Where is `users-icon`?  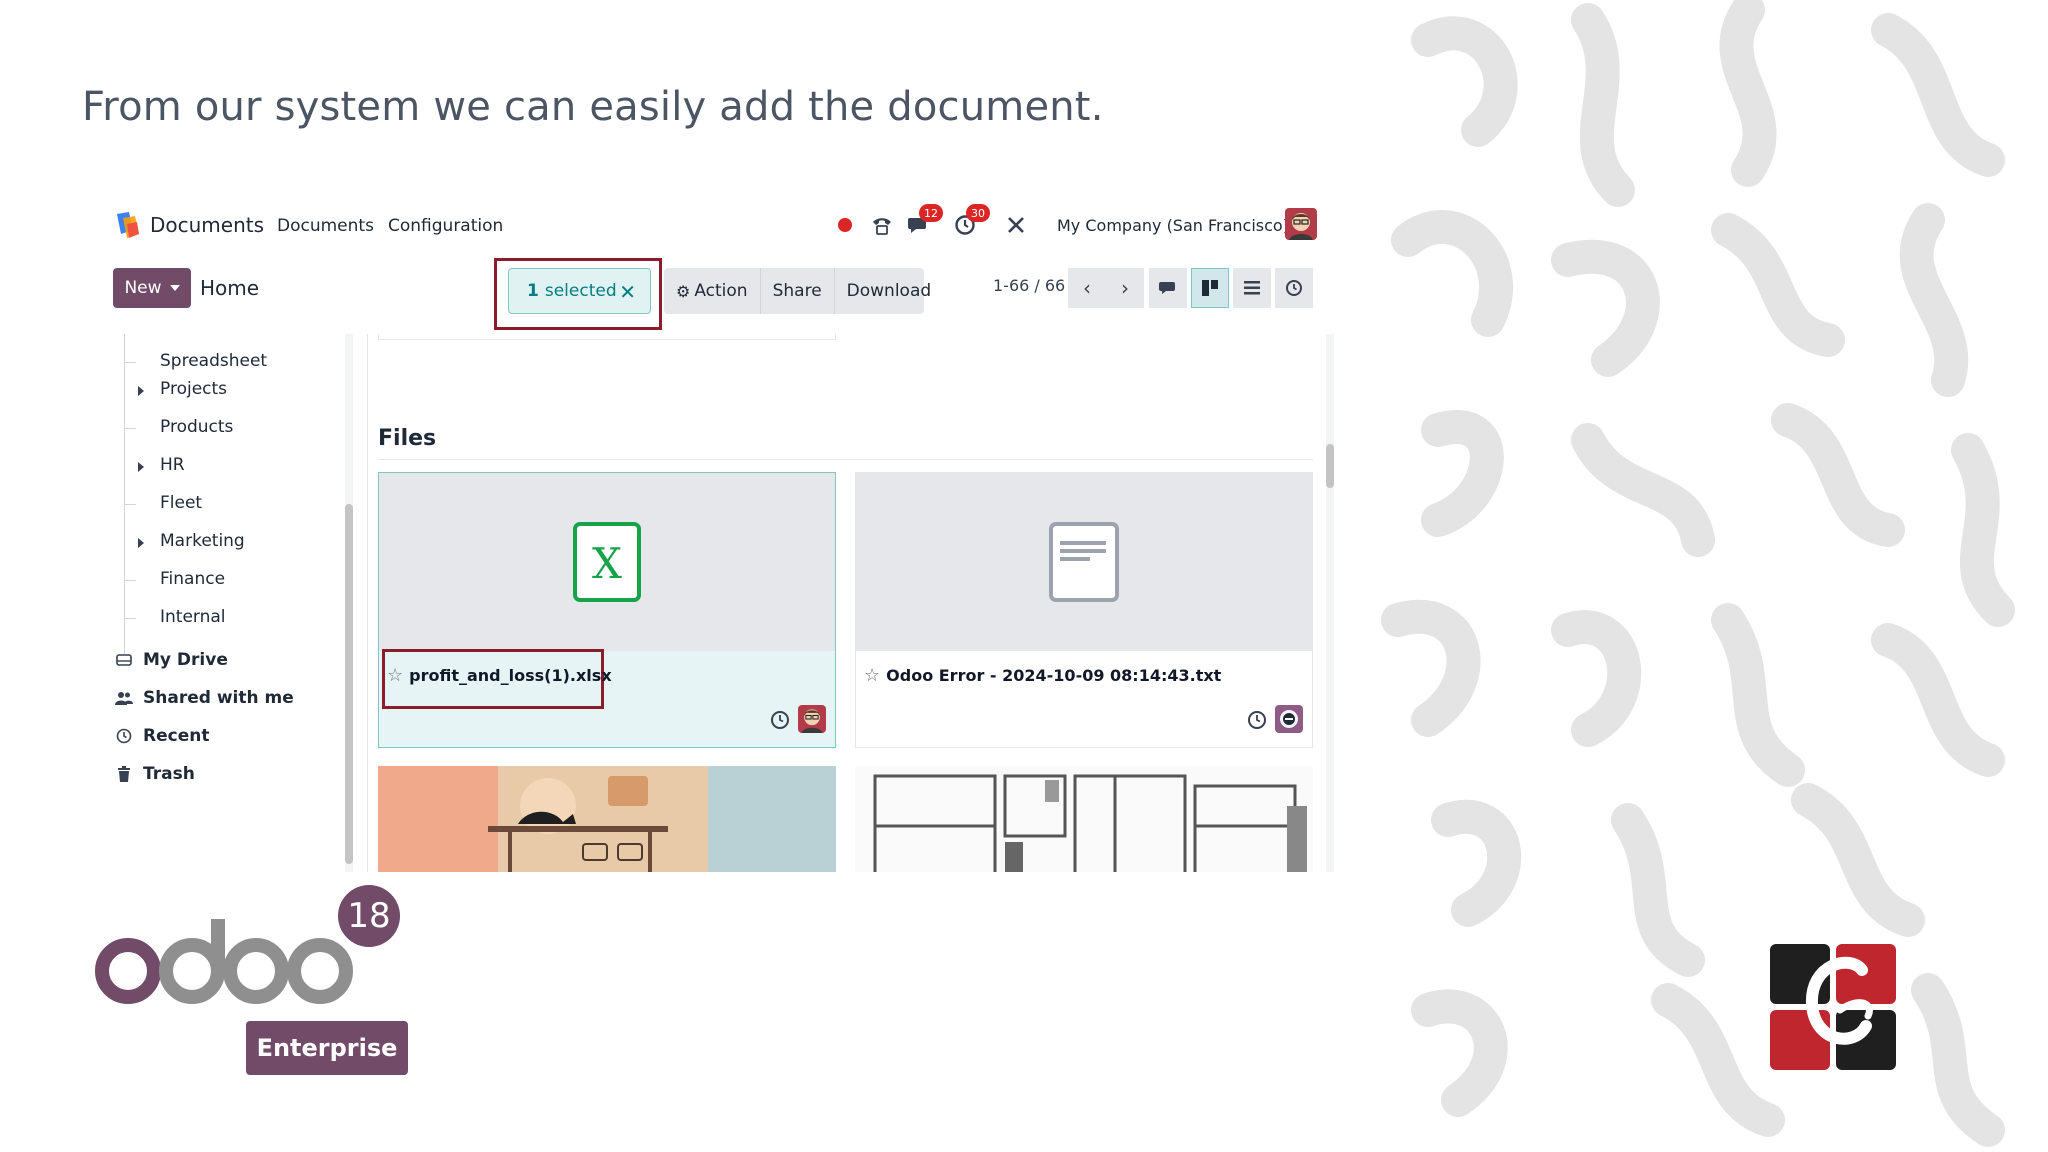
users-icon is located at coordinates (124, 698).